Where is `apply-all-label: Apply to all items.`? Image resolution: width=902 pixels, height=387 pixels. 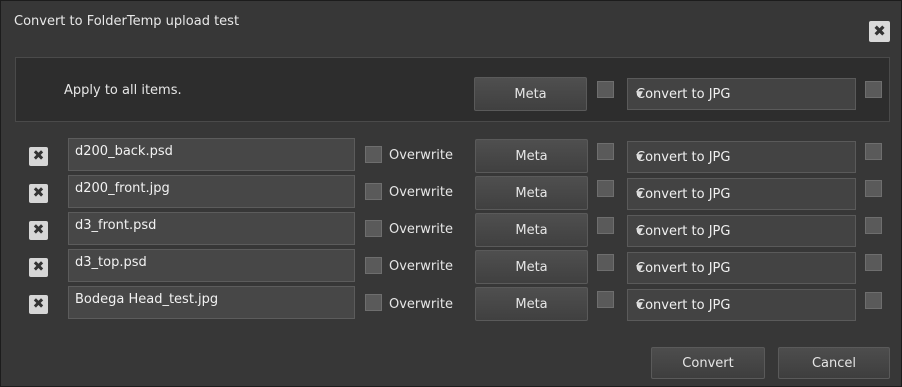 apply-all-label: Apply to all items. is located at coordinates (123, 90).